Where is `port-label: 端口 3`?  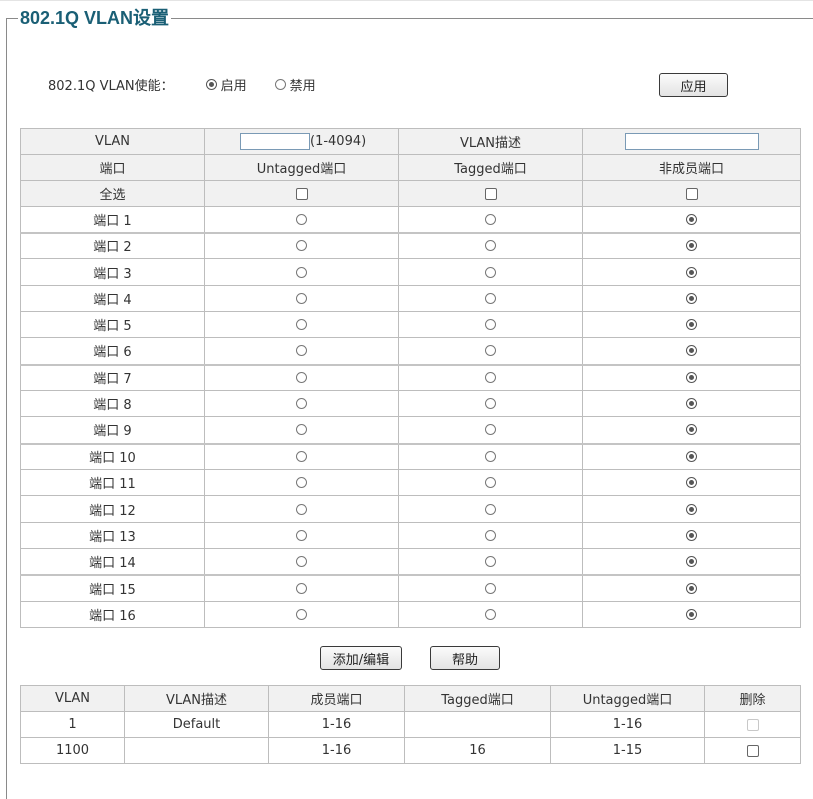
port-label: 端口 3 is located at coordinates (112, 272).